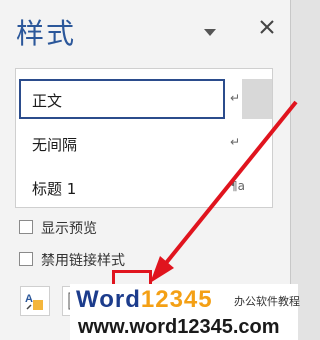 The image size is (320, 340). I want to click on style-item-label: 标题 1, so click(54, 189).